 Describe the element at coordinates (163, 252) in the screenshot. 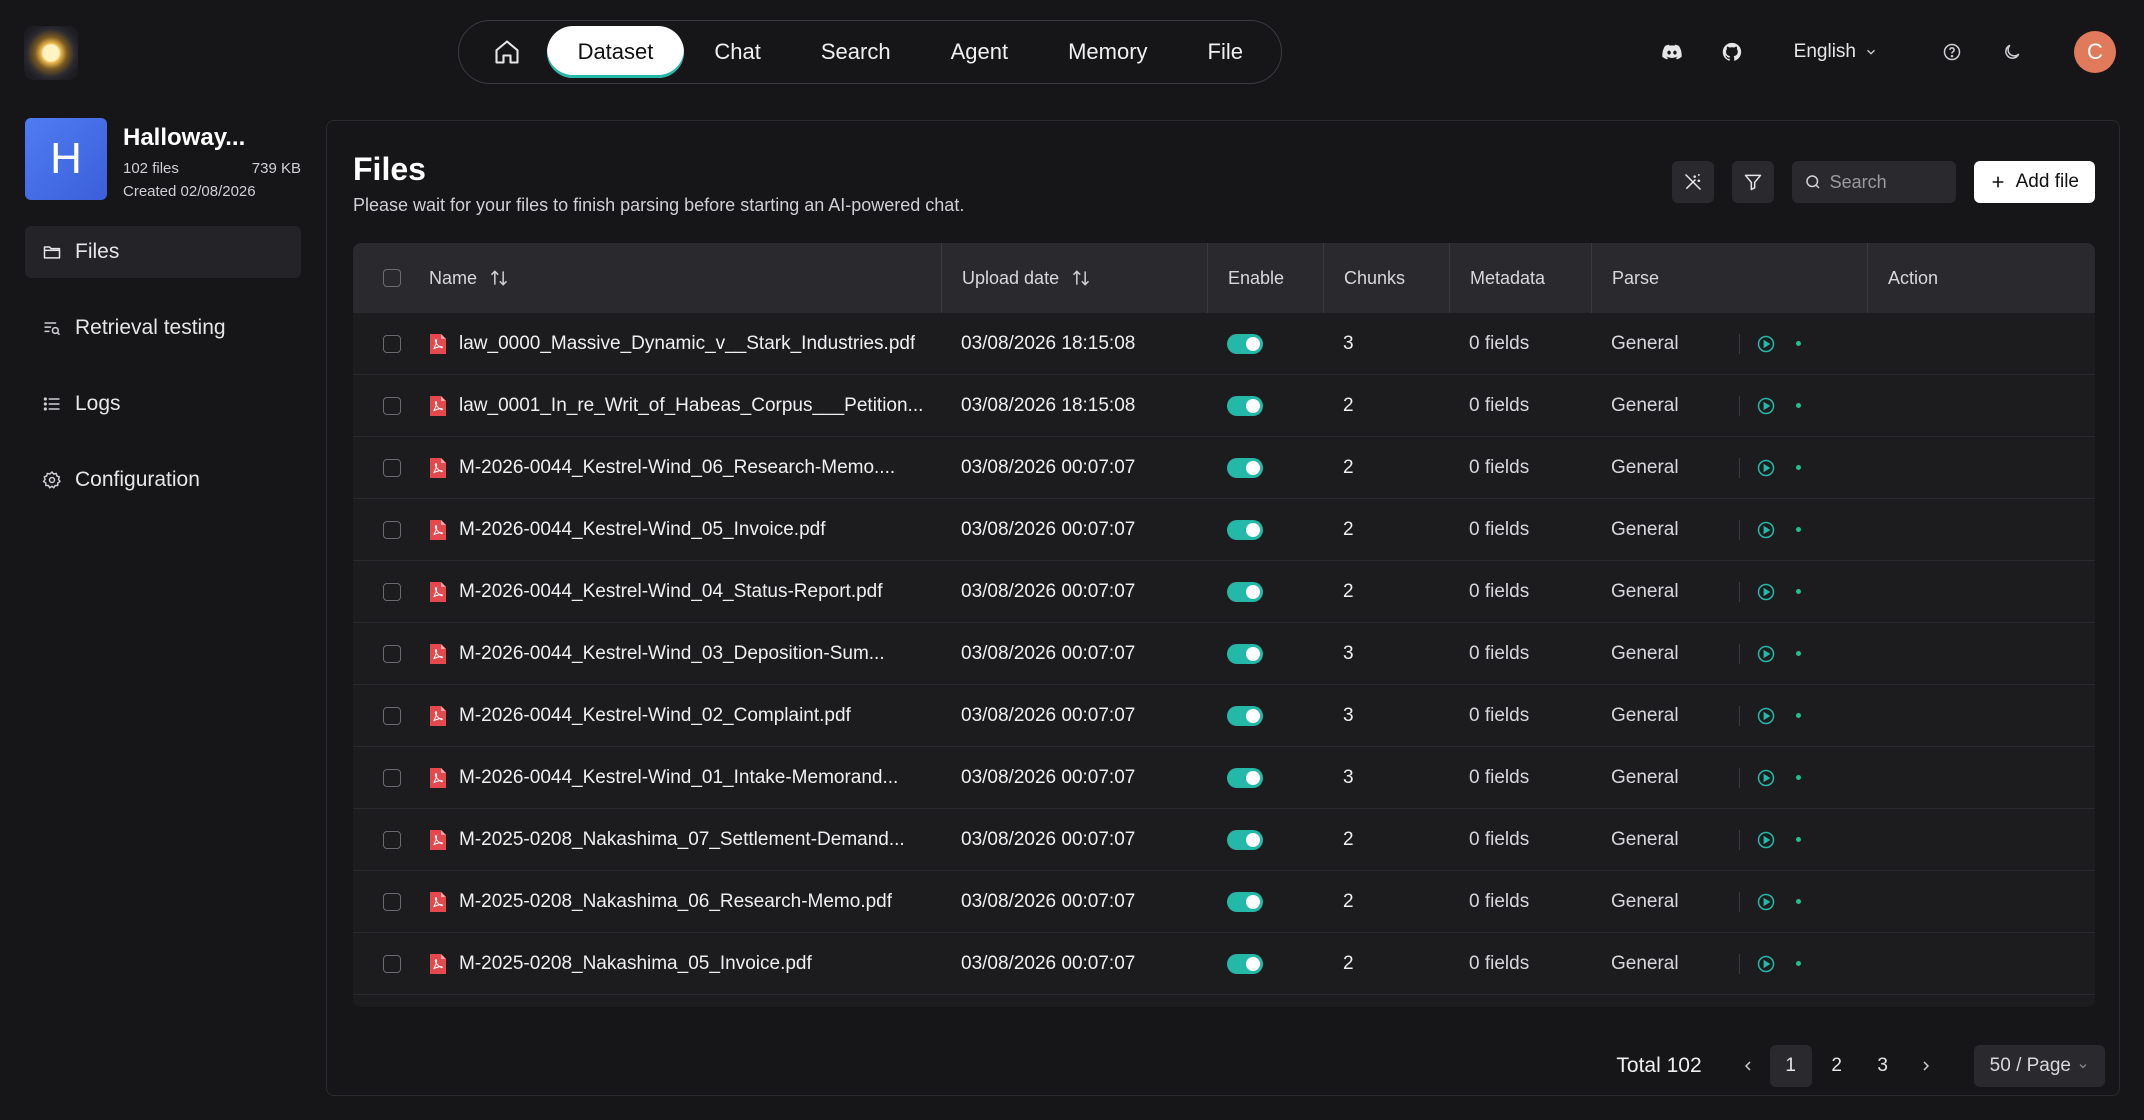

I see `sidebar-item-files: Files` at that location.